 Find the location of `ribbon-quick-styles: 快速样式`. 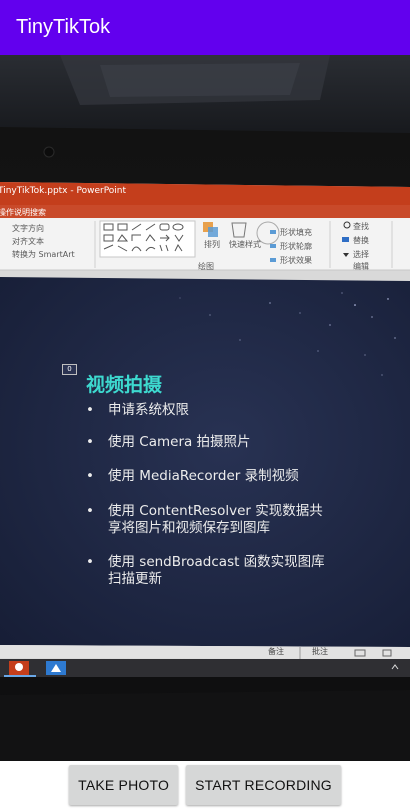

ribbon-quick-styles: 快速样式 is located at coordinates (245, 244).